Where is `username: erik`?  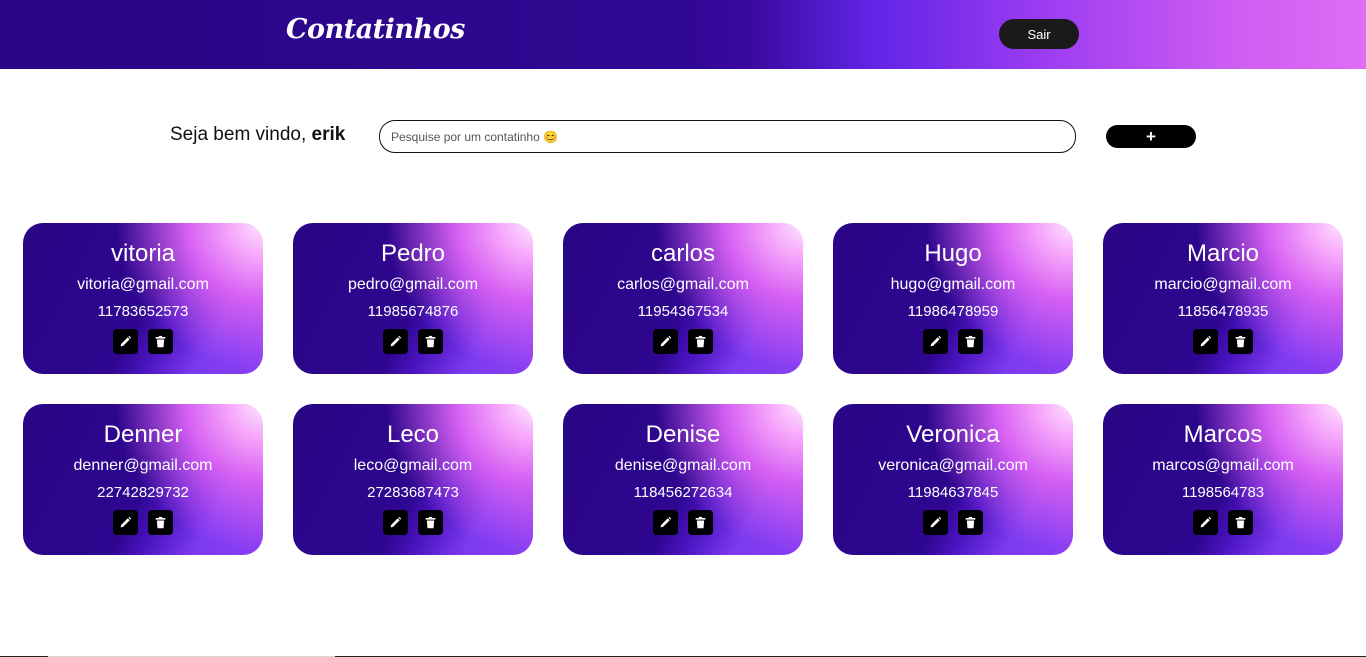
username: erik is located at coordinates (328, 134).